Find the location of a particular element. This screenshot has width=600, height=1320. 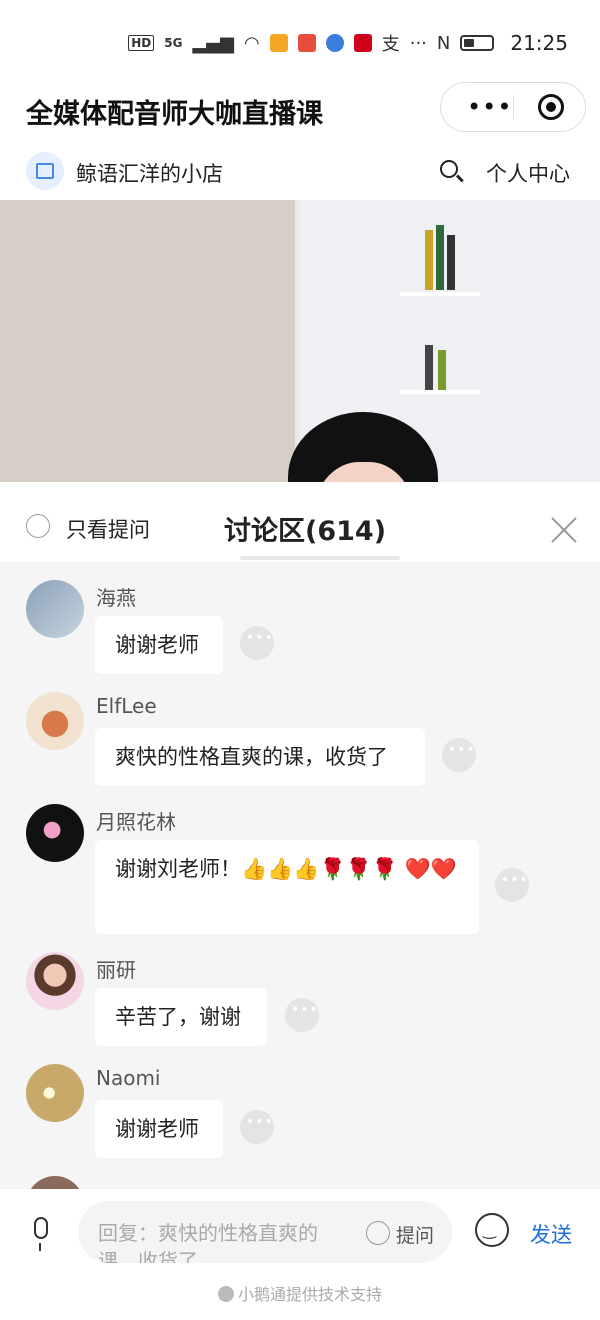

personal-center-link: 个人中心 is located at coordinates (528, 173).